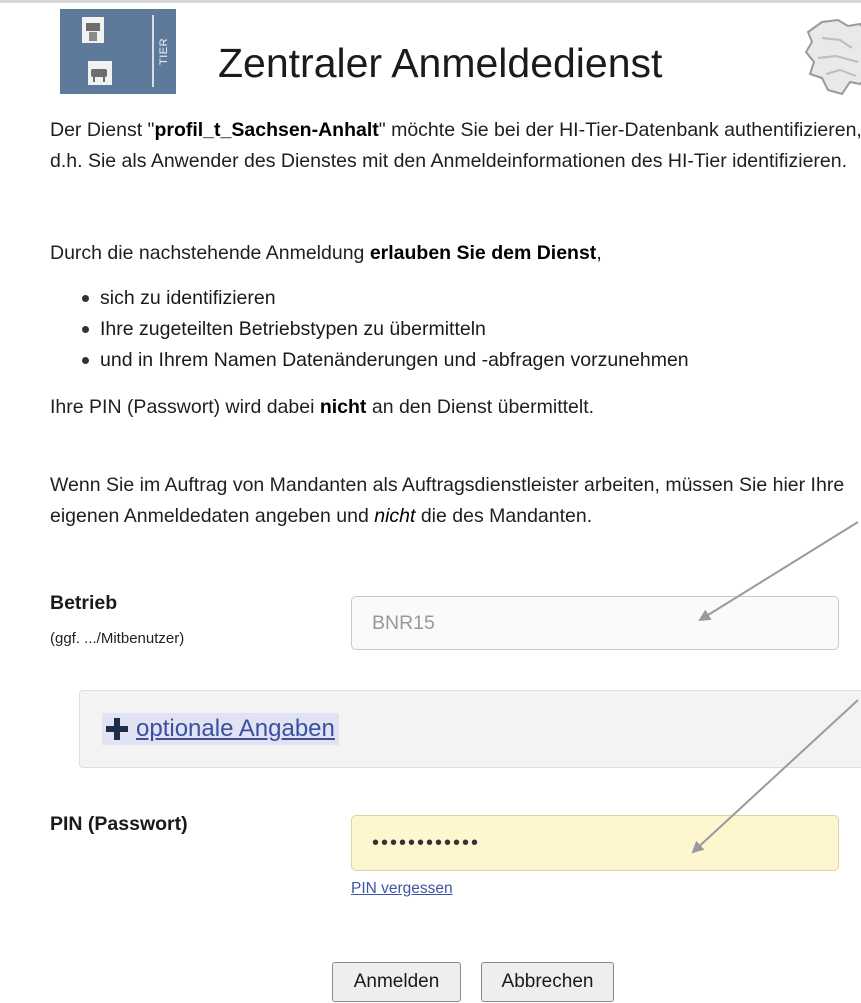  I want to click on cancel-button: Abbrechen, so click(547, 982).